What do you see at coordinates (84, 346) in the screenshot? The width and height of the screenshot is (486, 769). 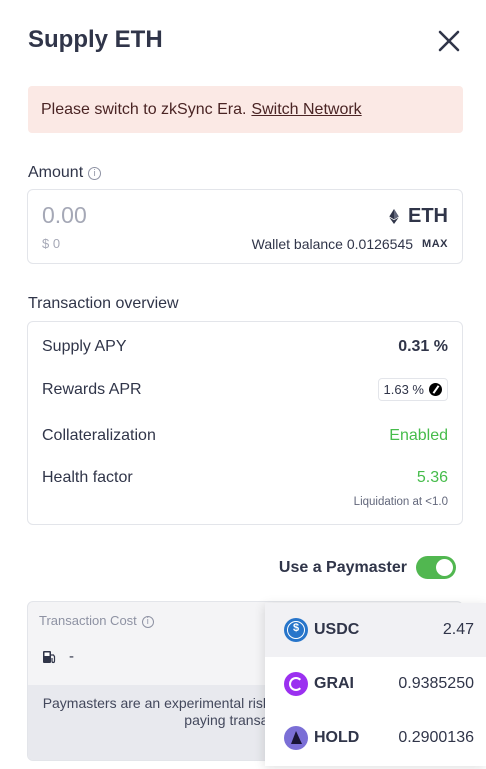 I see `supply-apy-label: Supply APY` at bounding box center [84, 346].